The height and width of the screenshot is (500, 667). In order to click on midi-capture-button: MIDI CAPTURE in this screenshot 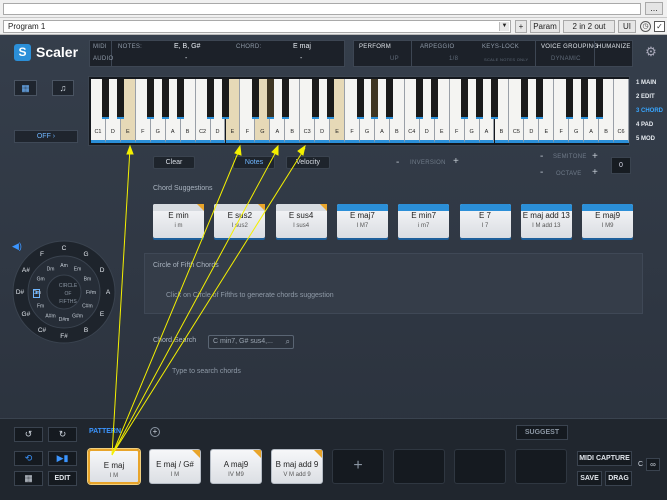, I will do `click(604, 458)`.